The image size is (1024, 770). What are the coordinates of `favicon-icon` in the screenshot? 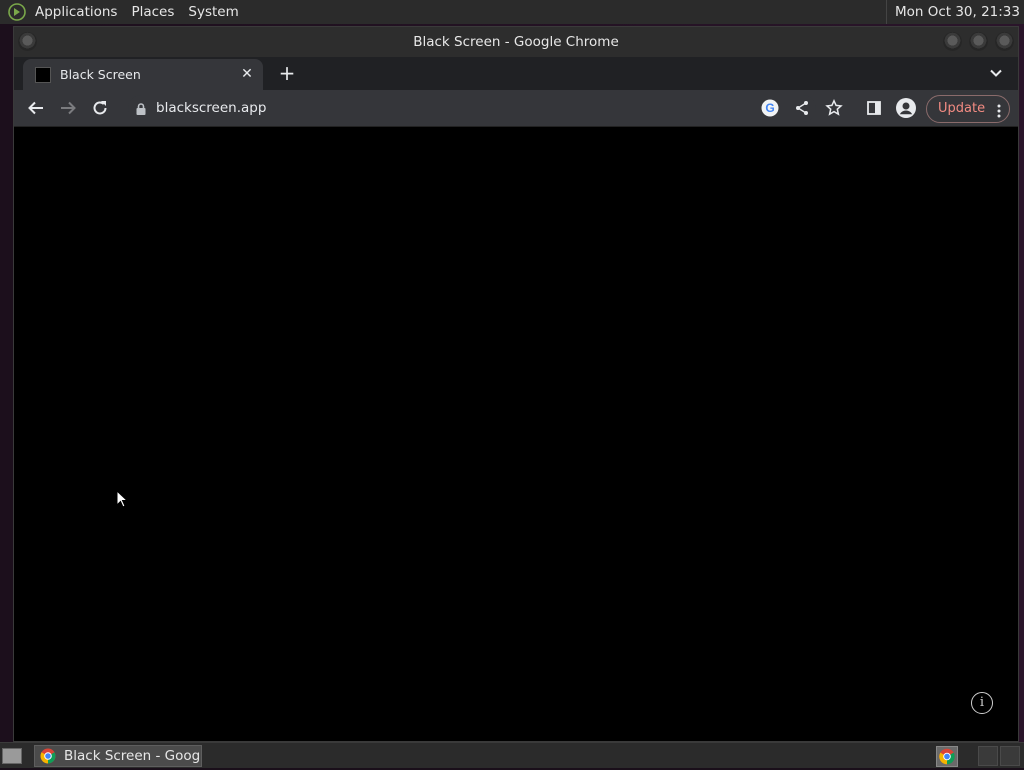 It's located at (43, 74).